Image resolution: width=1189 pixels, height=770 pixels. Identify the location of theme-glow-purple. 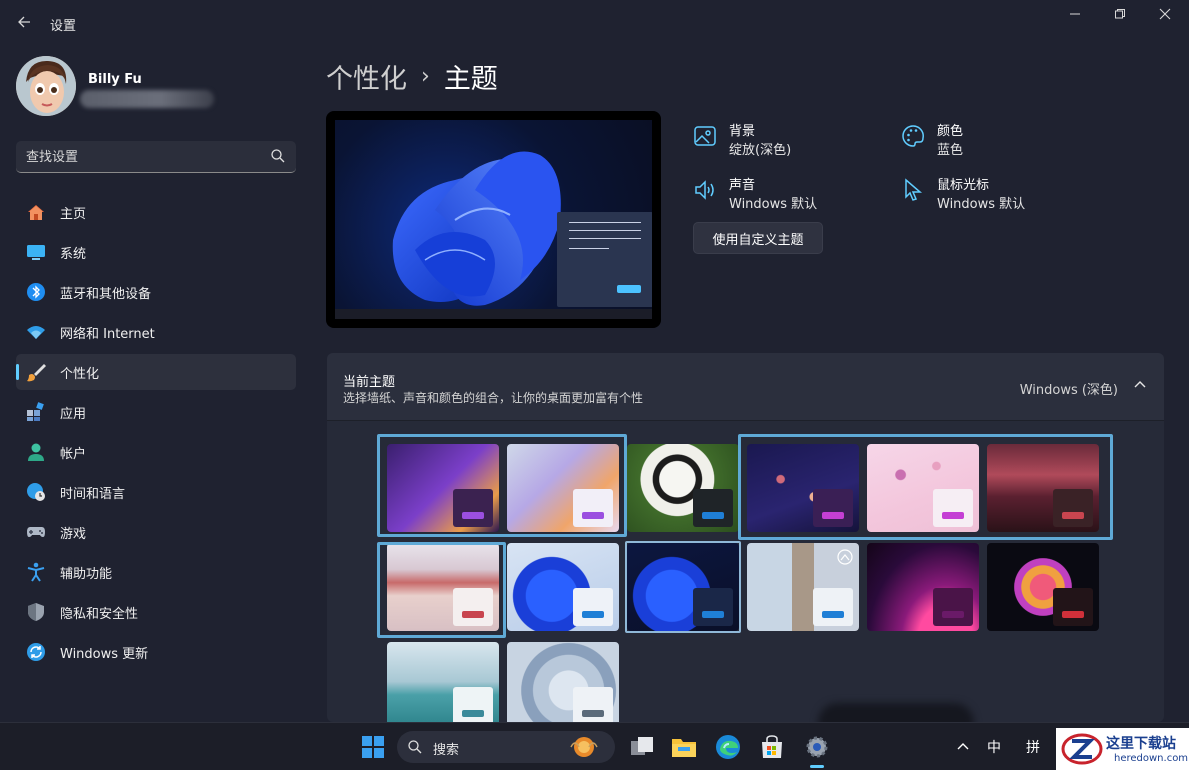
(443, 488).